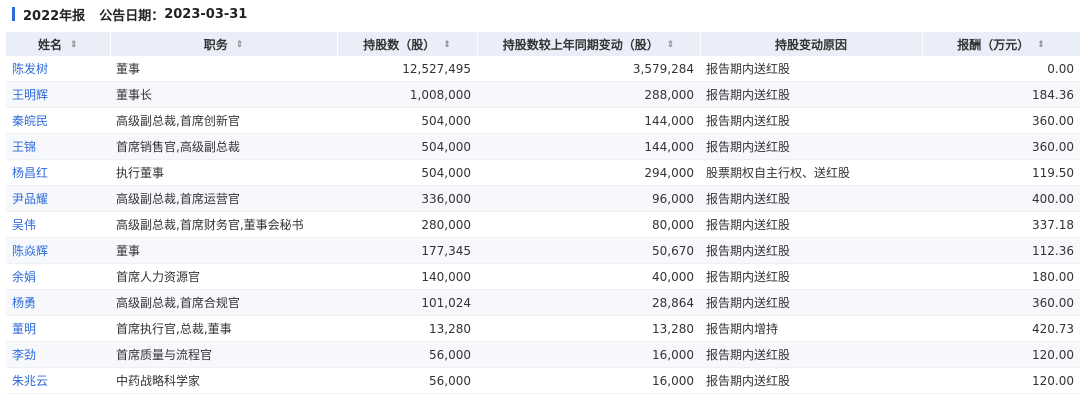 This screenshot has height=400, width=1080. What do you see at coordinates (58, 94) in the screenshot?
I see `cell-name: 王明辉` at bounding box center [58, 94].